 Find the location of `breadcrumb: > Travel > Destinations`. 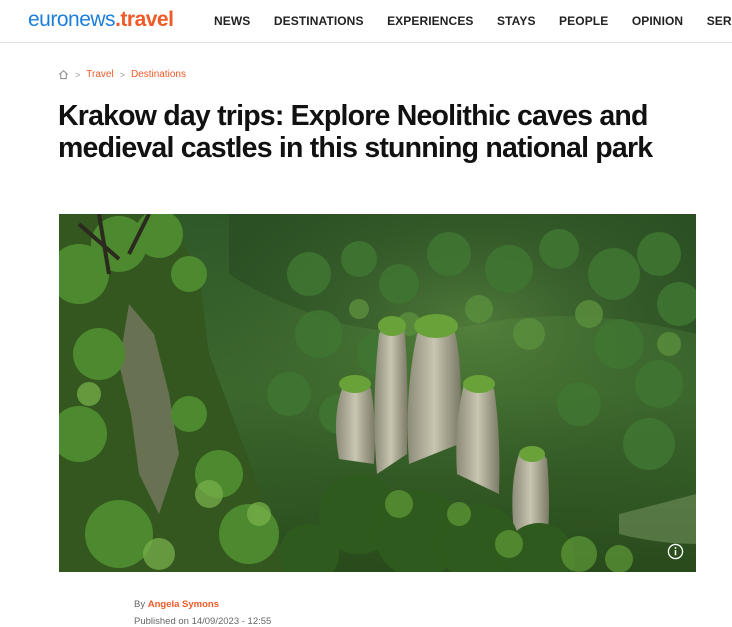

breadcrumb: > Travel > Destinations is located at coordinates (122, 74).